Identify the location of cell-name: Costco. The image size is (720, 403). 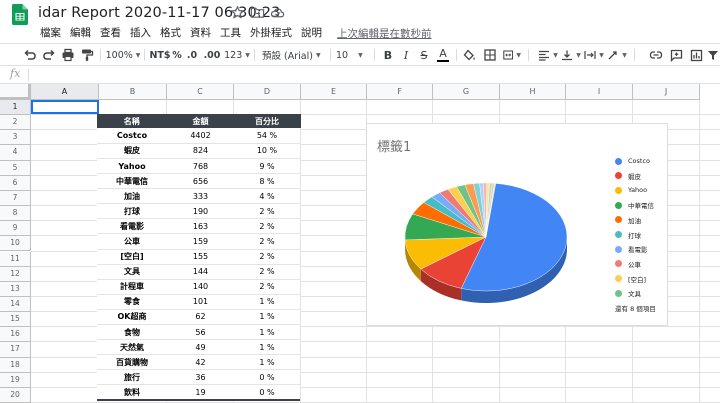
(132, 136).